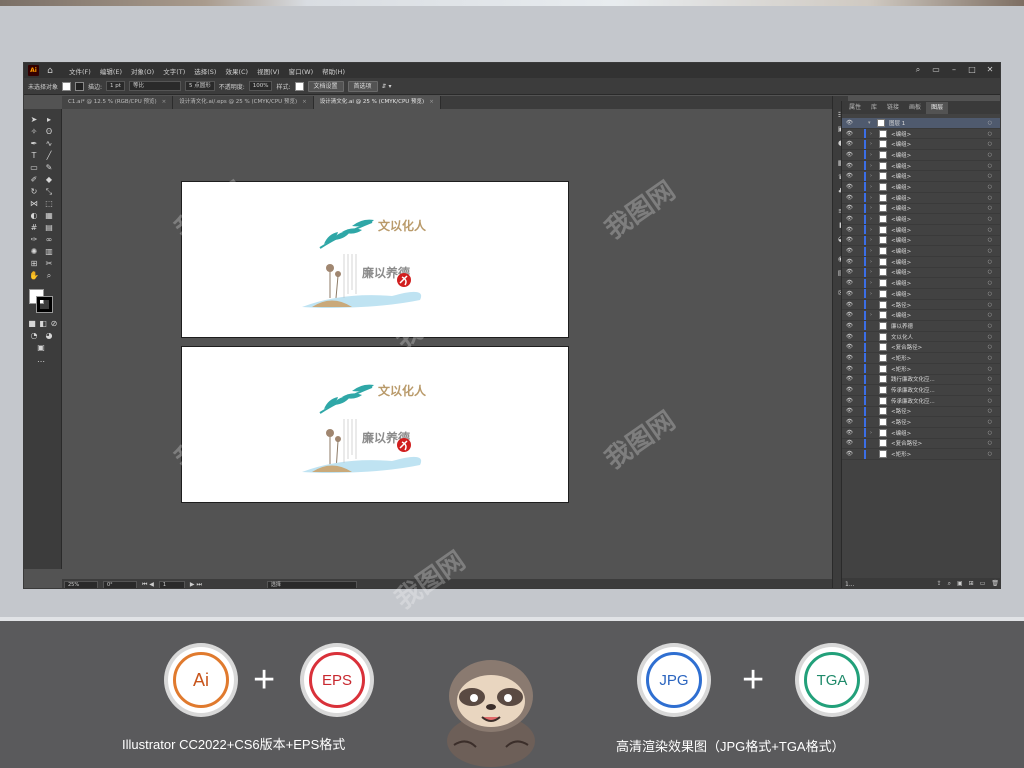 Image resolution: width=1024 pixels, height=768 pixels. I want to click on hand-tool-icon: ✋, so click(34, 276).